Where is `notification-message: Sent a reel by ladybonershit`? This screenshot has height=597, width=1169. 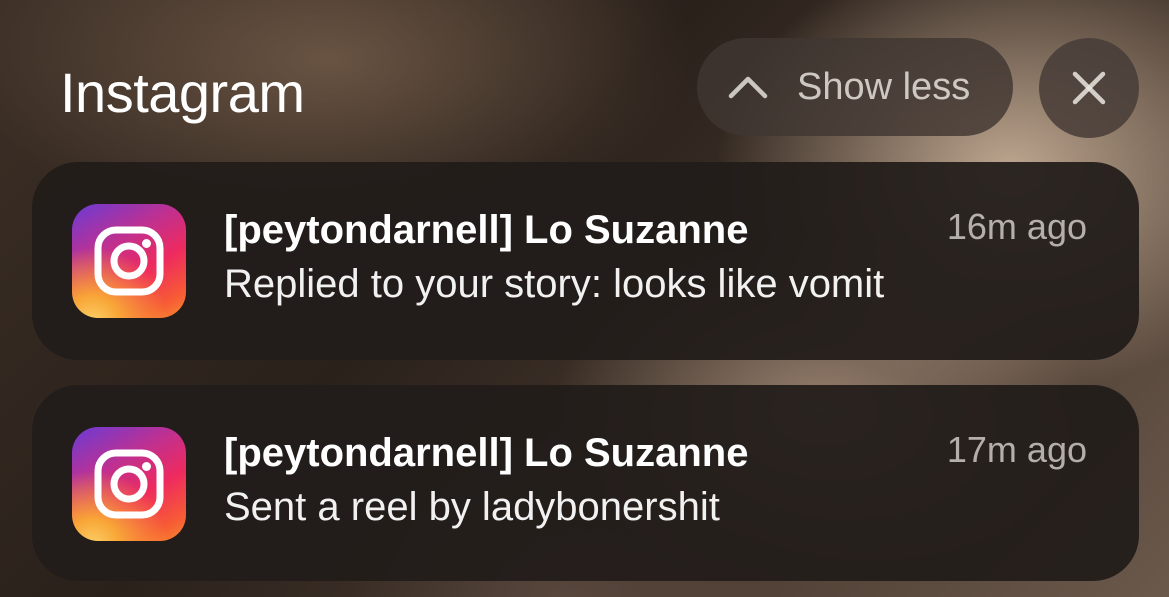
notification-message: Sent a reel by ladybonershit is located at coordinates (472, 507).